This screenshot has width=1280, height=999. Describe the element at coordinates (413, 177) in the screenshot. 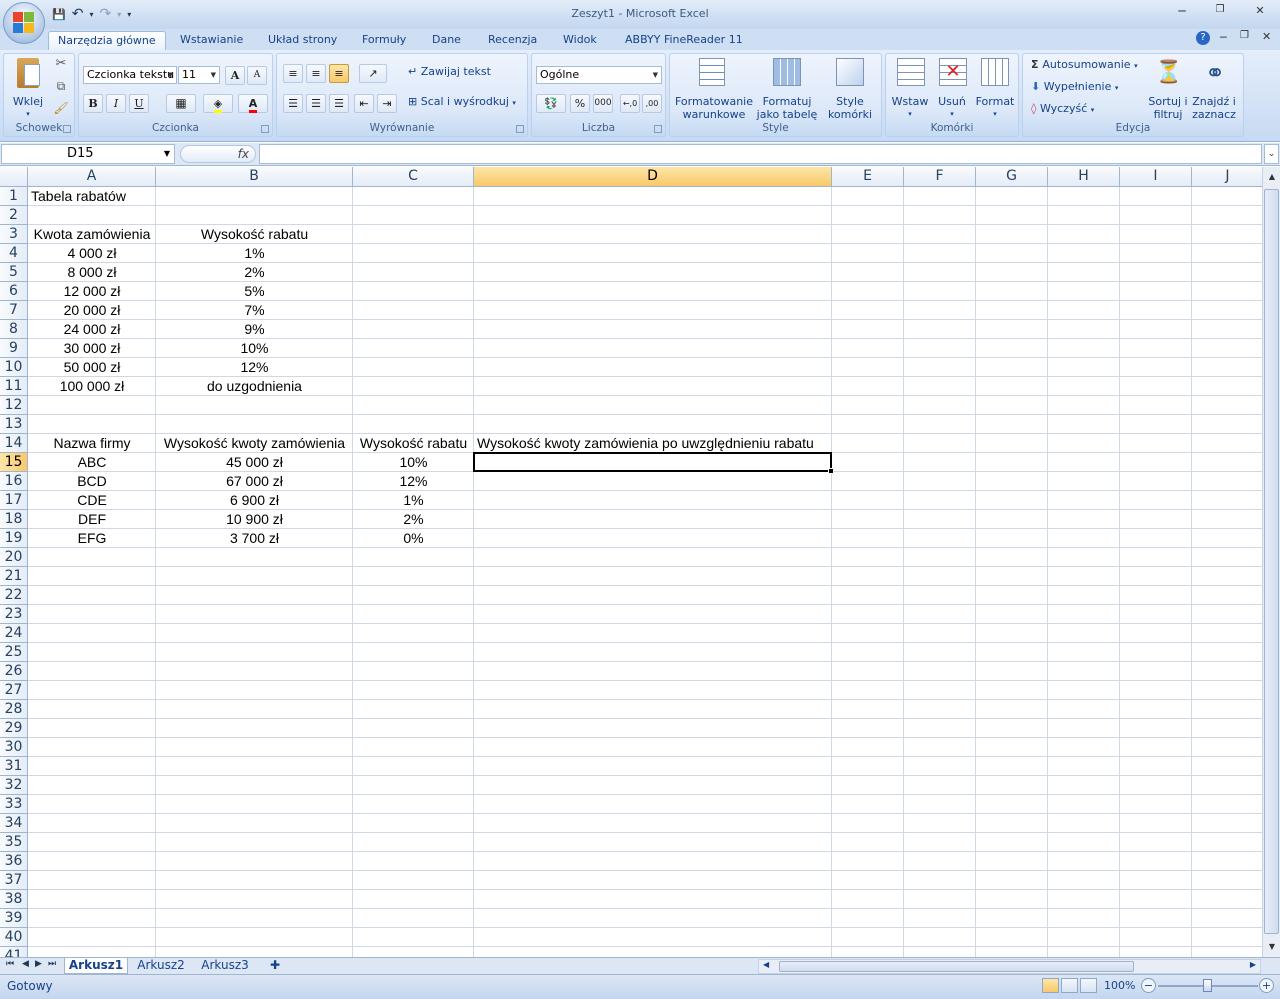

I see `column-header-c: C` at that location.